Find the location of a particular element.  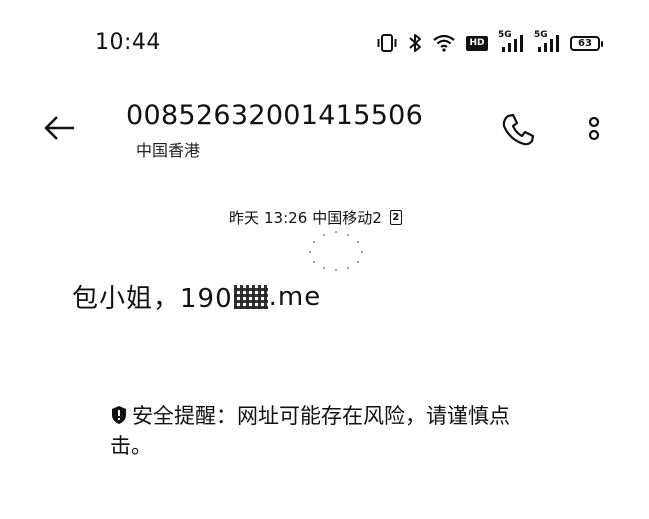

loading-spinner-icon is located at coordinates (336, 251).